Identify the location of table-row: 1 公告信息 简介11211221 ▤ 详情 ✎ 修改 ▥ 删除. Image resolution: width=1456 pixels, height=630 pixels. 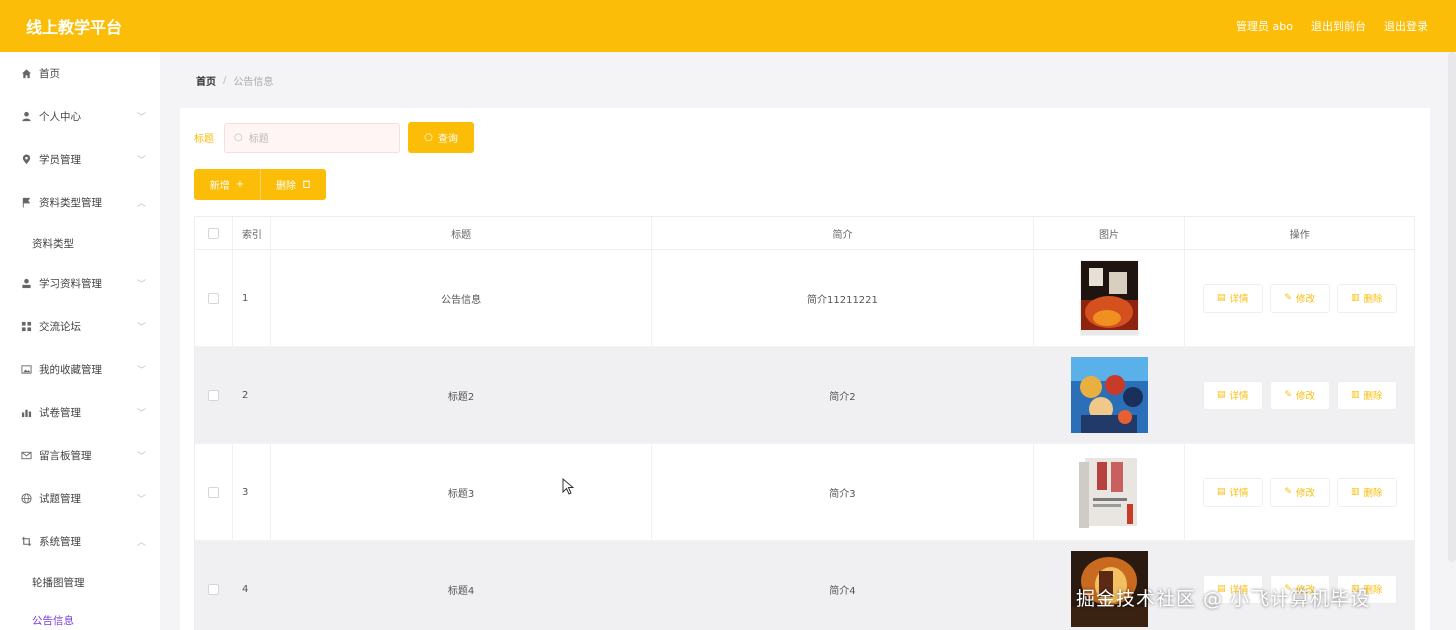
(804, 298).